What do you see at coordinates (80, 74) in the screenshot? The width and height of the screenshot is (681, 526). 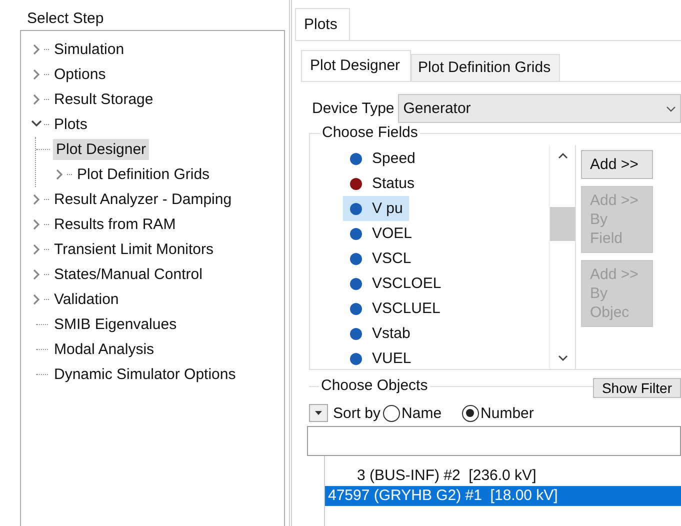 I see `tree-item: Options` at bounding box center [80, 74].